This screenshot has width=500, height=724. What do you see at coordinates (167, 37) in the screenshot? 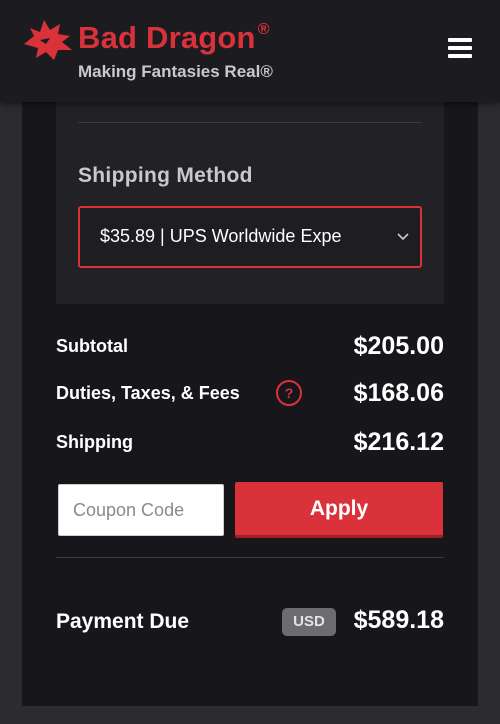
I see `brand-text: Bad Dragon` at bounding box center [167, 37].